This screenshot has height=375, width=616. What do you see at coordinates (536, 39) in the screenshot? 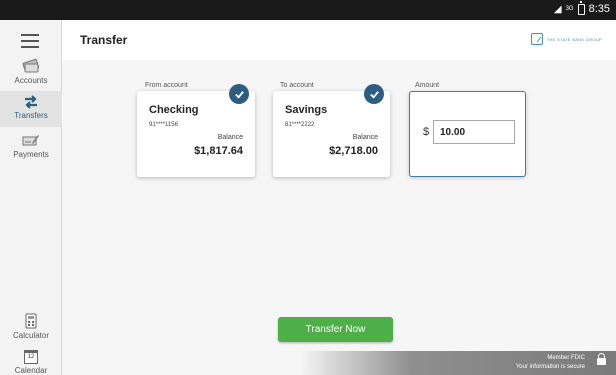
I see `logo-mark-icon` at bounding box center [536, 39].